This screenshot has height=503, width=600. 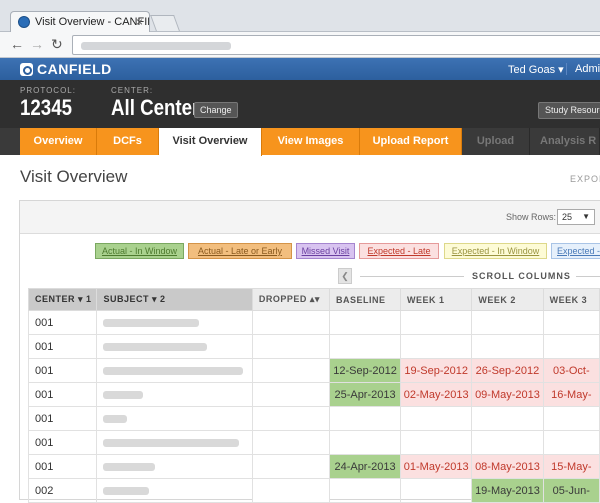 I want to click on change-center-button: Change, so click(x=216, y=110).